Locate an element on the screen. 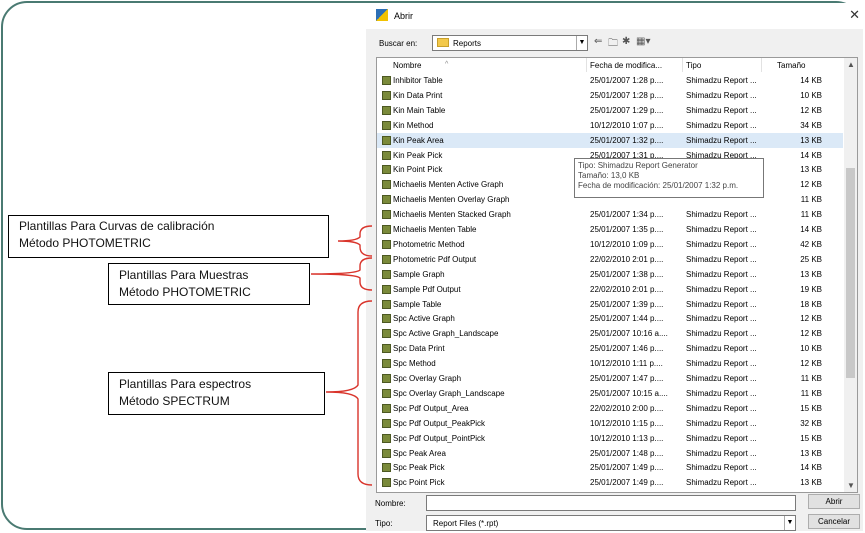  bracket-overlay is located at coordinates (341, 355).